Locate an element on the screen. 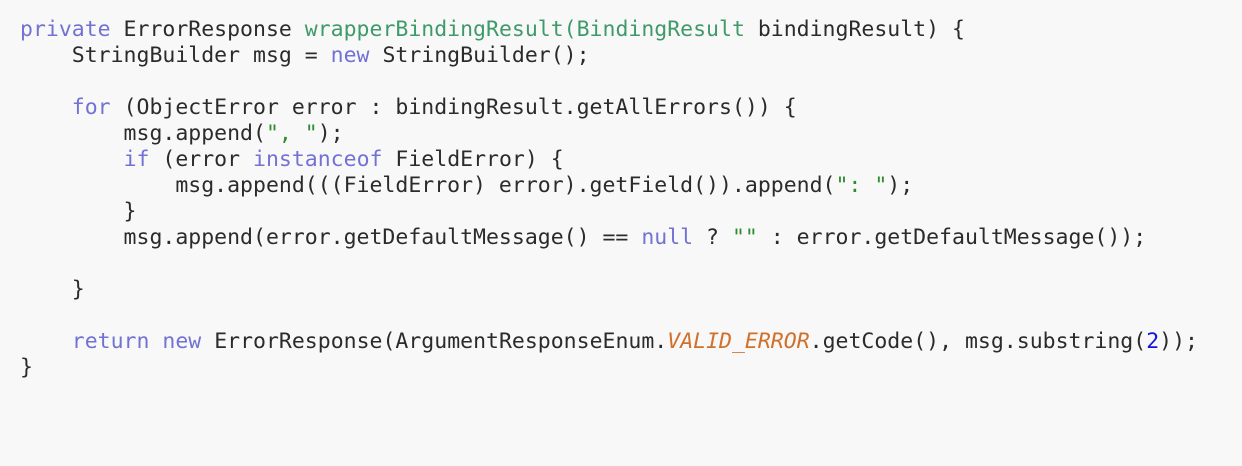  code-token-plain: StringBuilder(); is located at coordinates (479, 55).